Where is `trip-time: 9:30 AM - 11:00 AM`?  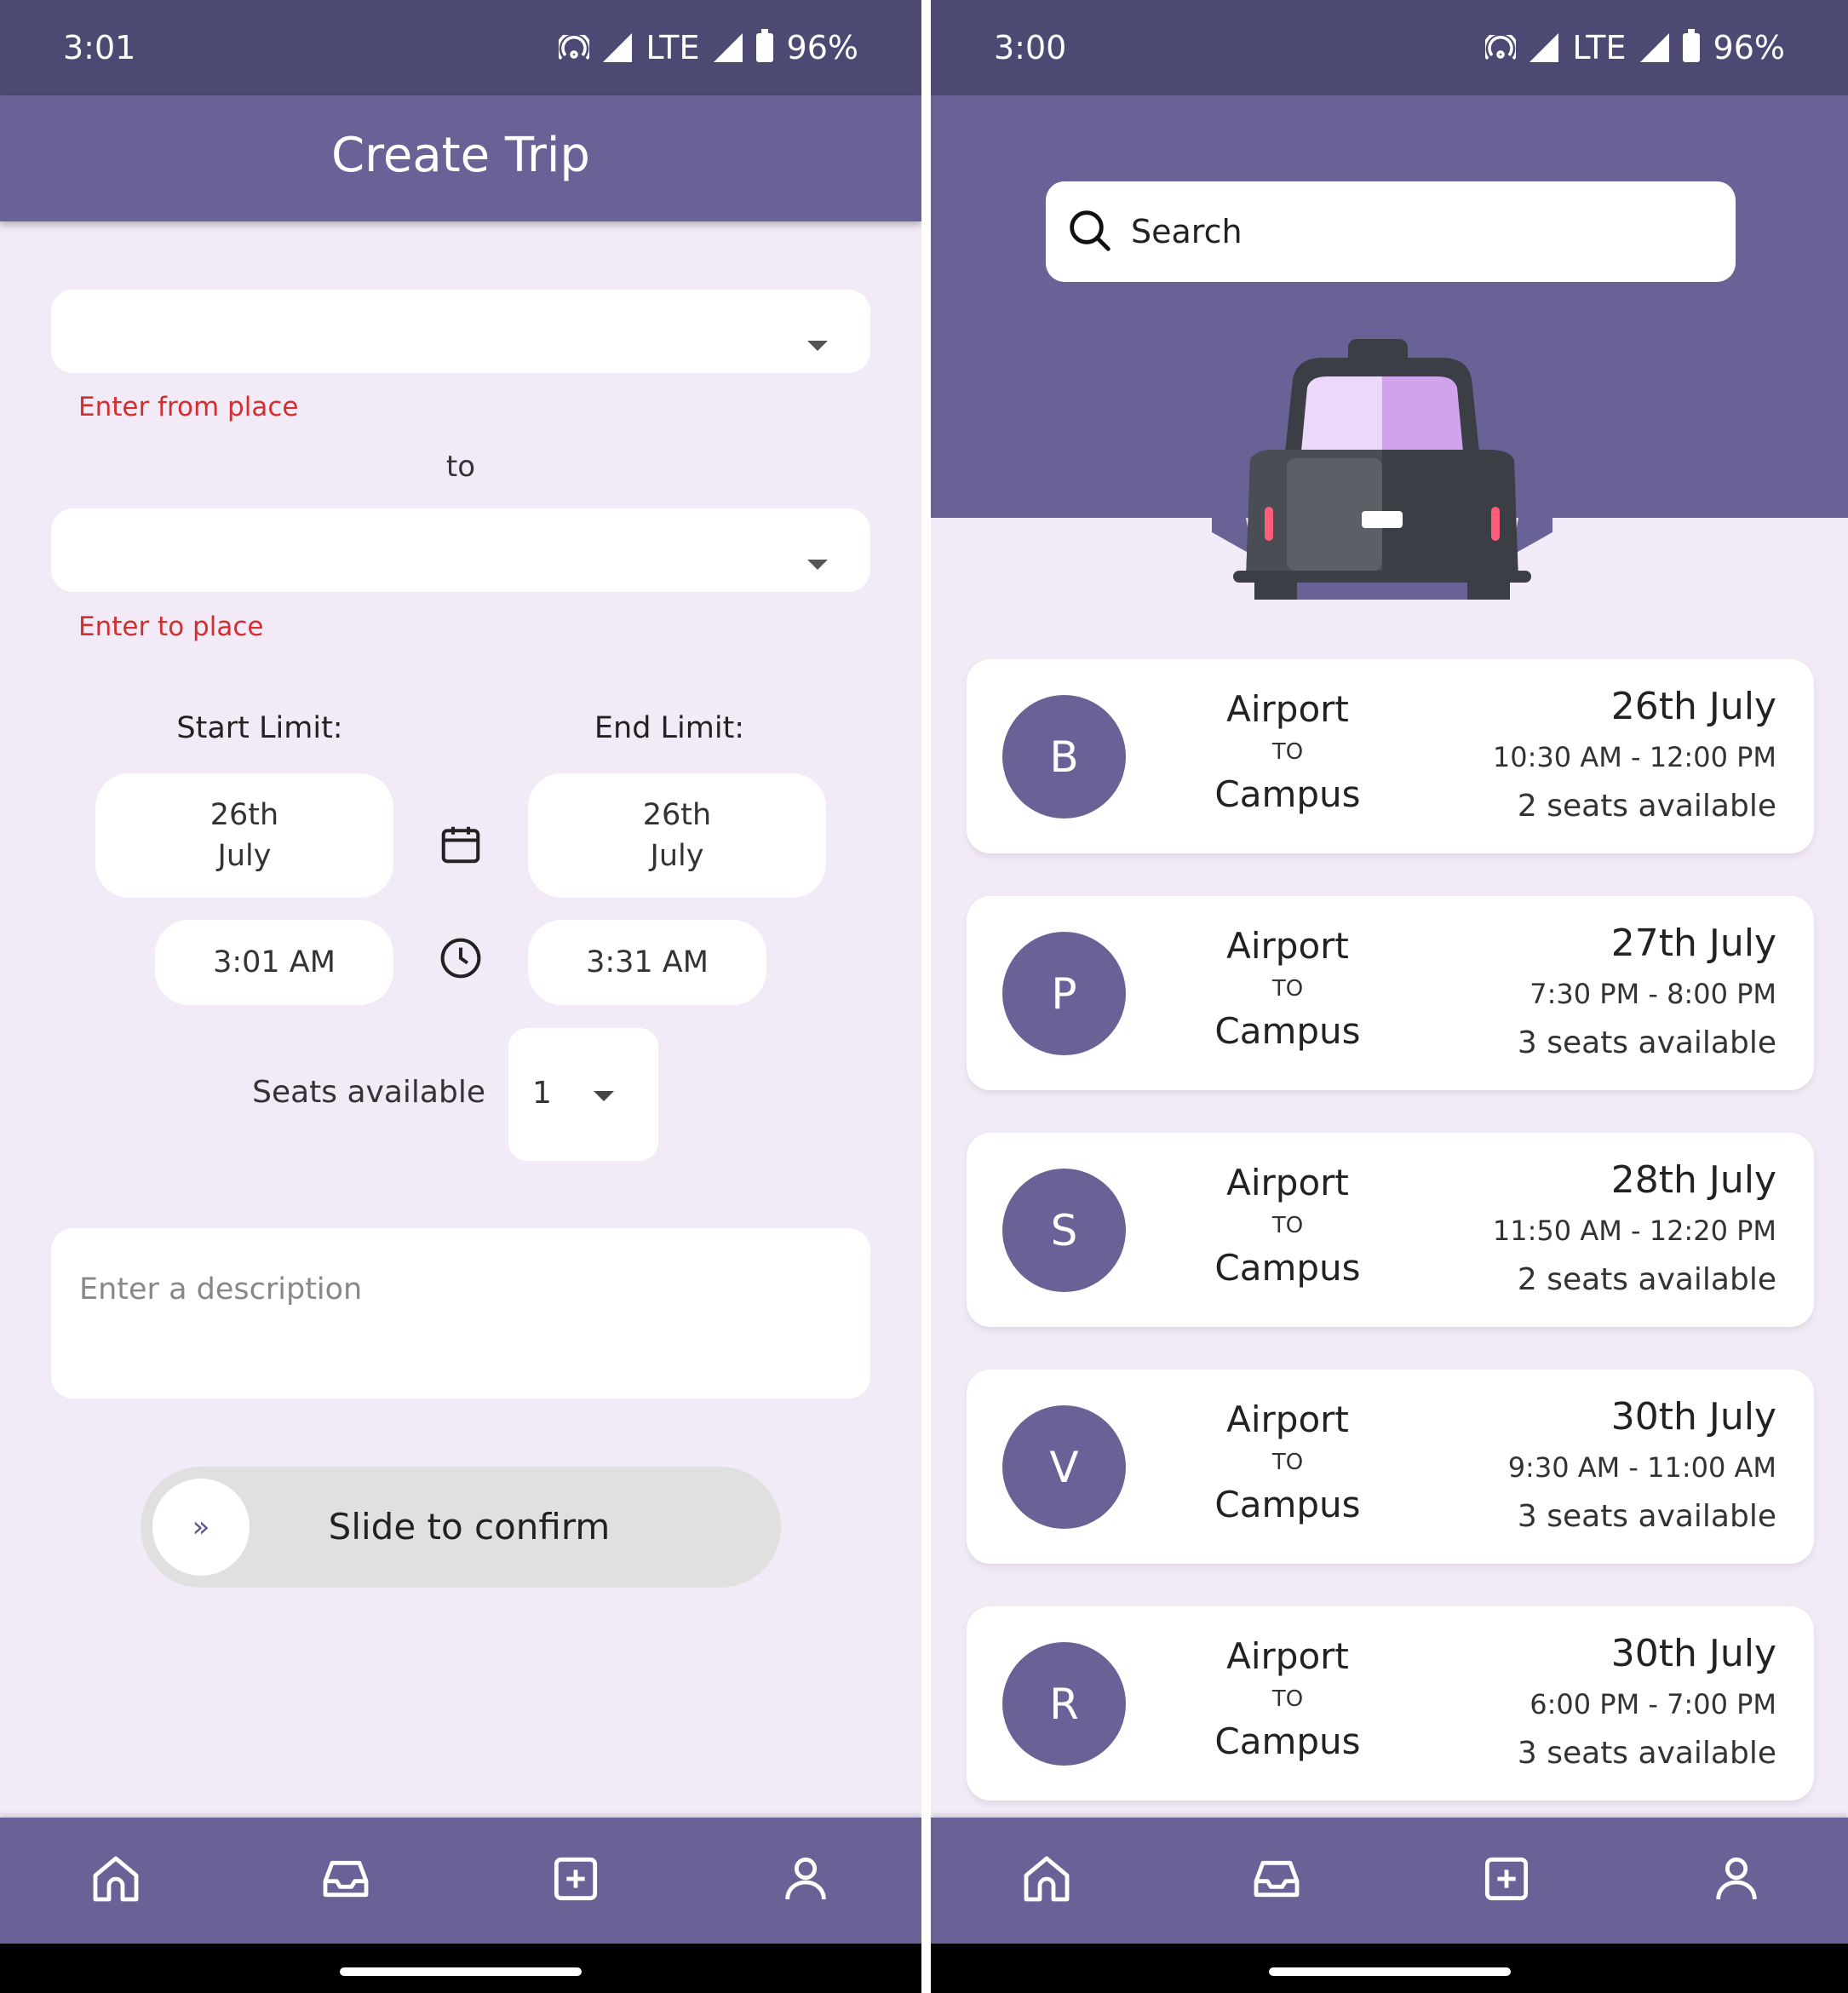
trip-time: 9:30 AM - 11:00 AM is located at coordinates (1641, 1467).